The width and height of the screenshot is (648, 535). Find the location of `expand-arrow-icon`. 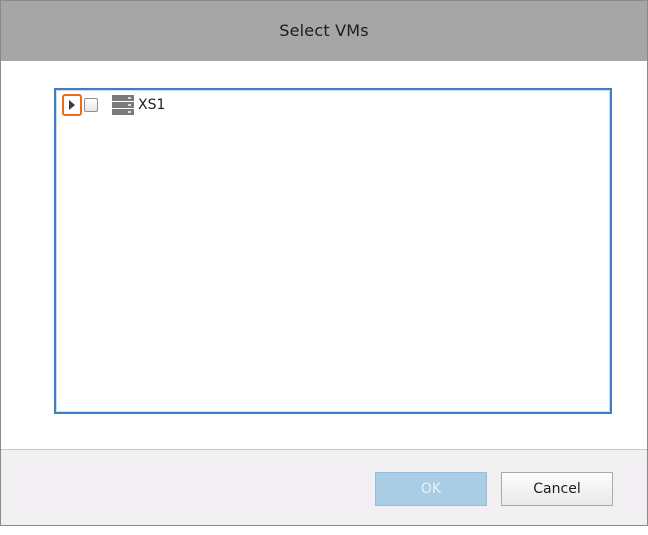

expand-arrow-icon is located at coordinates (72, 105).